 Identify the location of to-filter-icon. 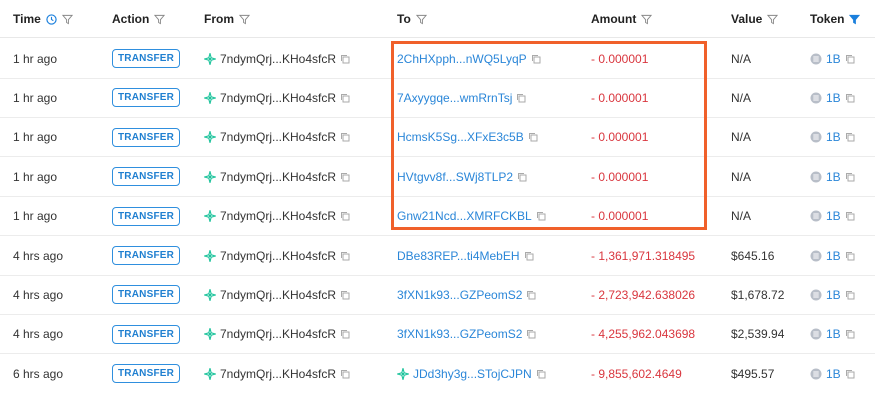
(421, 19).